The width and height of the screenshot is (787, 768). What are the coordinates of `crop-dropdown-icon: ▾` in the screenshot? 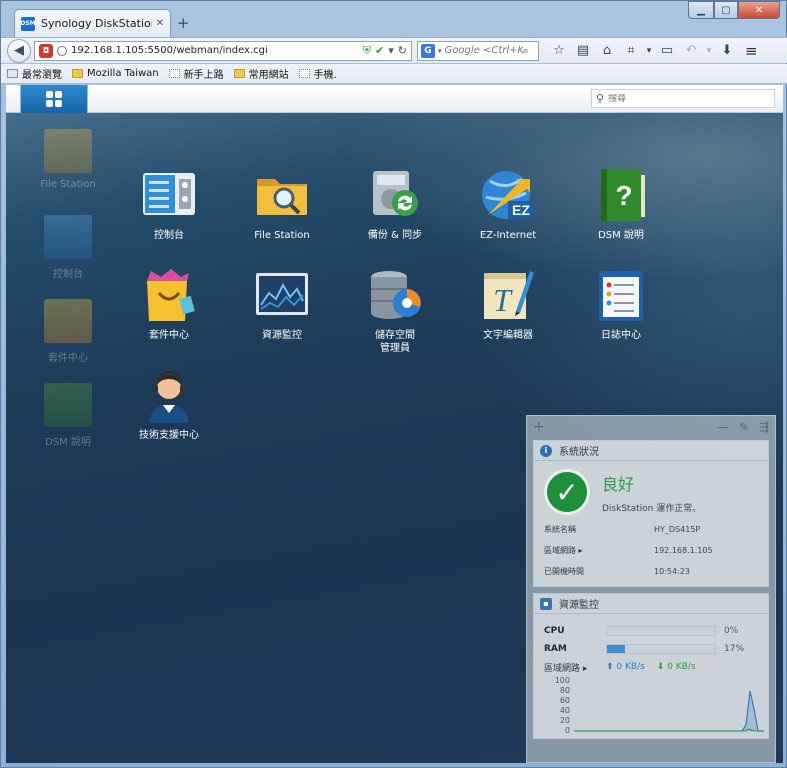 It's located at (649, 51).